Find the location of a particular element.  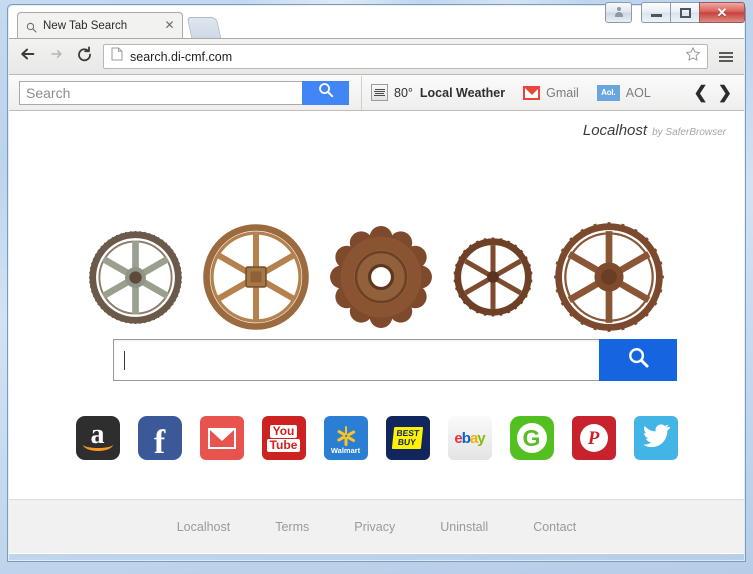

shortcut-gmail is located at coordinates (221, 438).